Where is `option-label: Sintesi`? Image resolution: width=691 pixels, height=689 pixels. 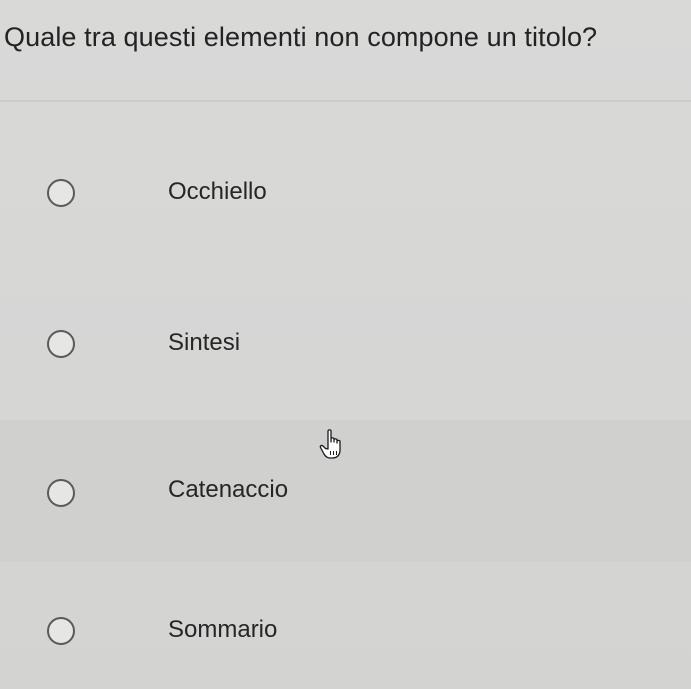 option-label: Sintesi is located at coordinates (204, 342).